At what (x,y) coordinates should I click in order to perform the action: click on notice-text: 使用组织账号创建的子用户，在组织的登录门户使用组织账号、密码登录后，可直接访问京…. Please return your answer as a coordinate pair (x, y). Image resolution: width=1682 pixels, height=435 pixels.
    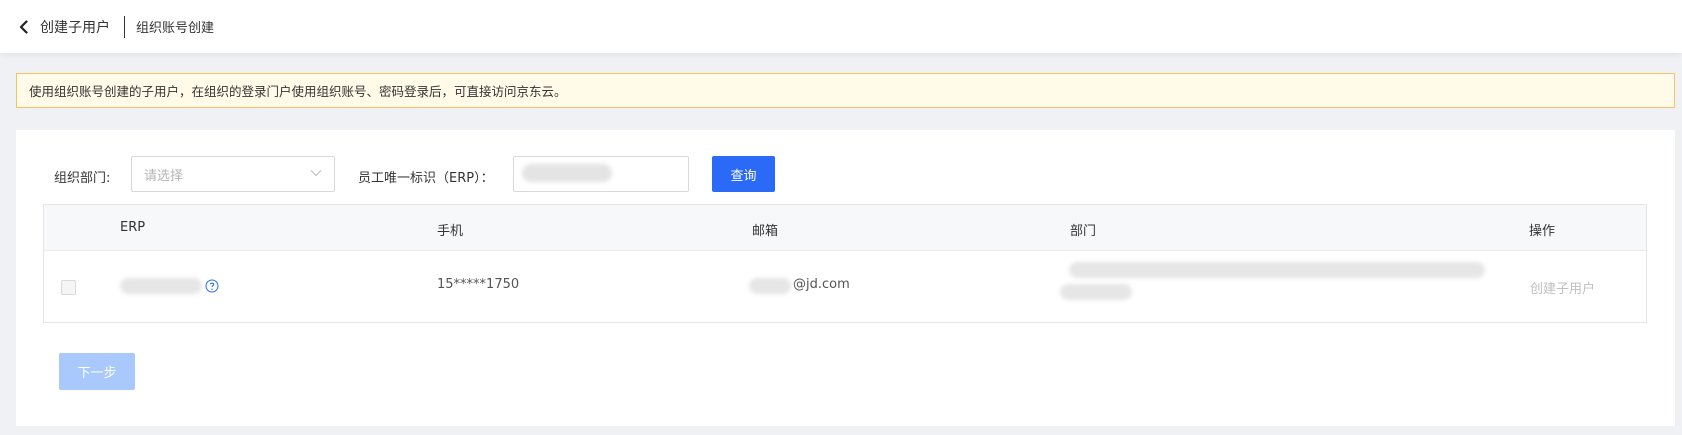
    Looking at the image, I should click on (298, 91).